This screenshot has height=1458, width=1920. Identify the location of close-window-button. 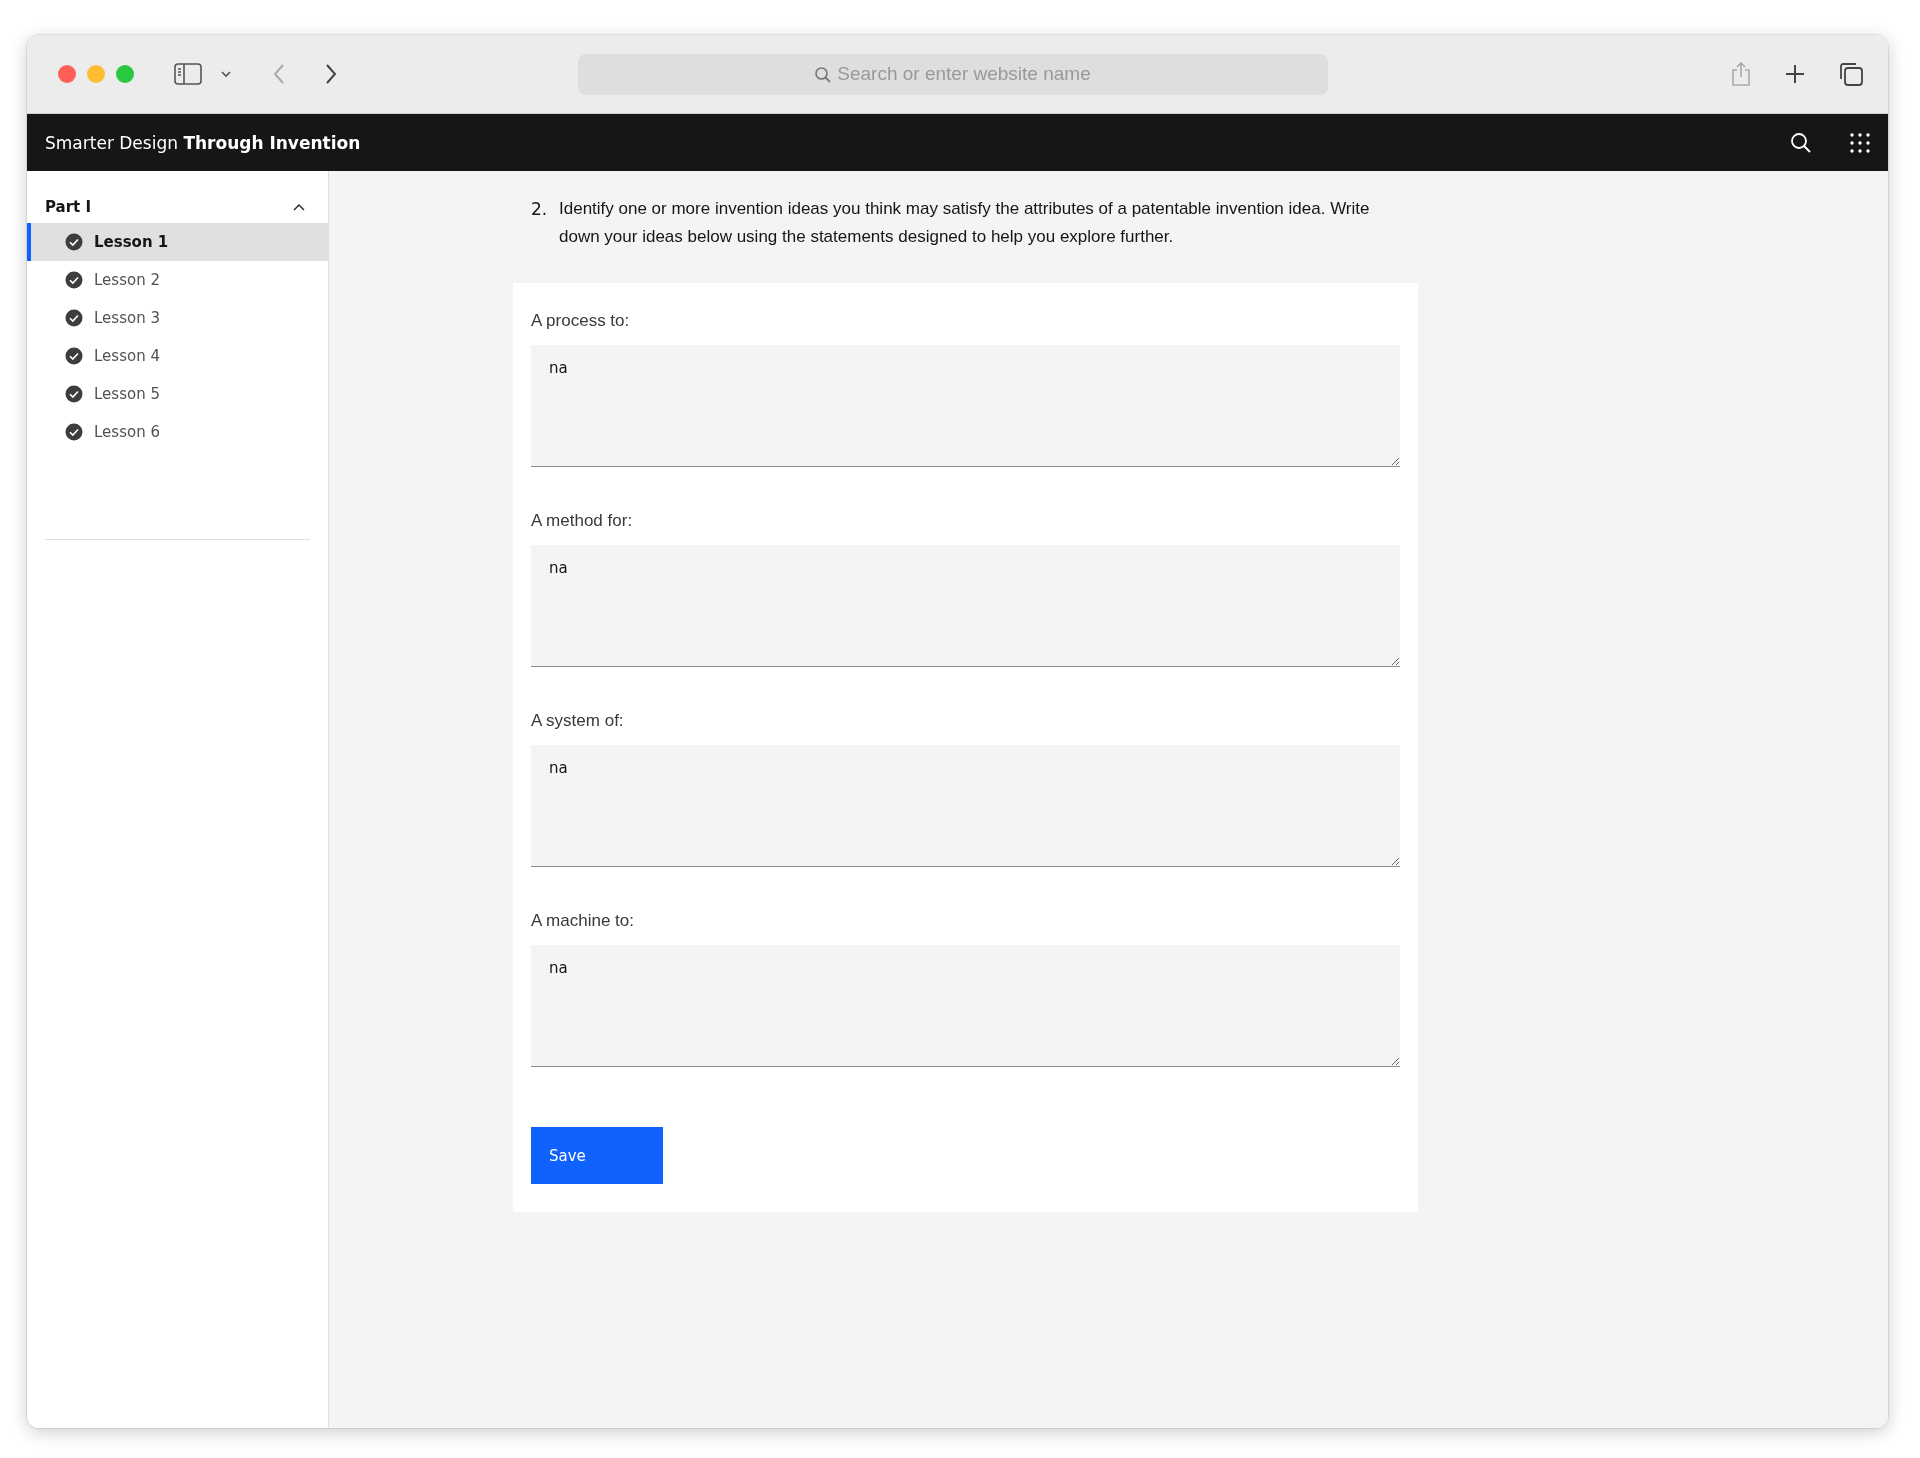
(67, 74).